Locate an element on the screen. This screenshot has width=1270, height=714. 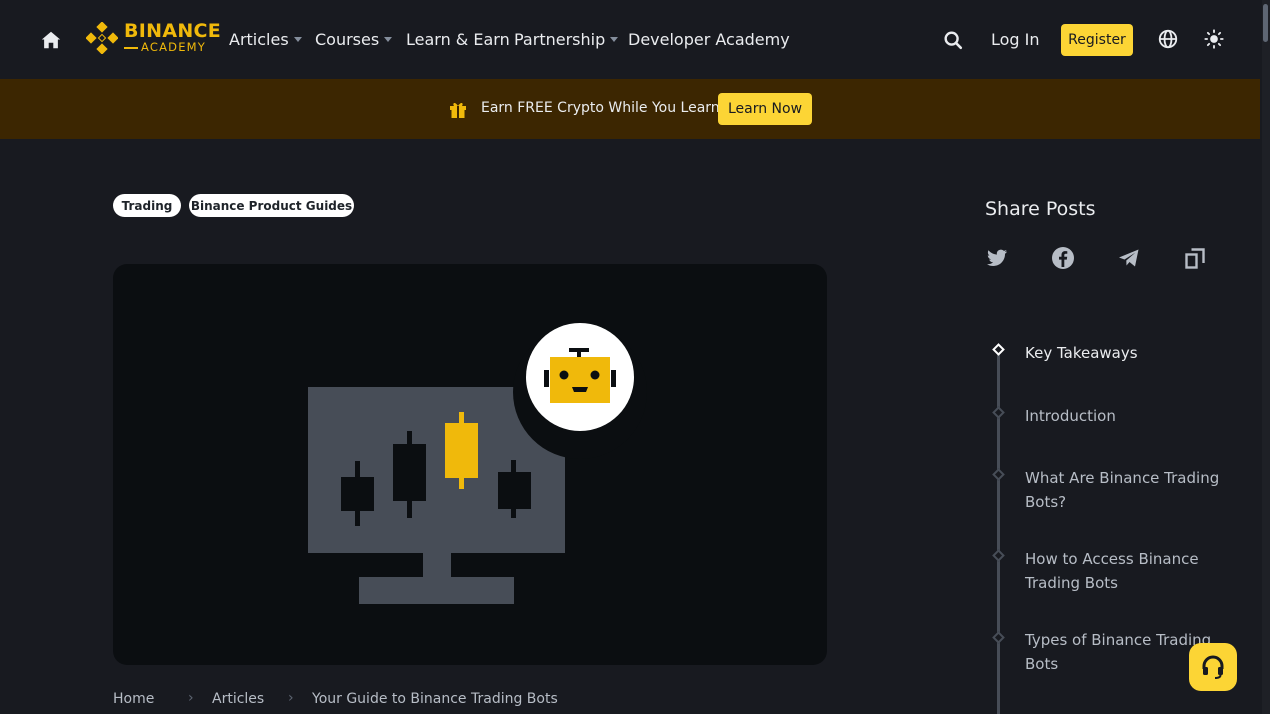
gift-icon is located at coordinates (458, 110).